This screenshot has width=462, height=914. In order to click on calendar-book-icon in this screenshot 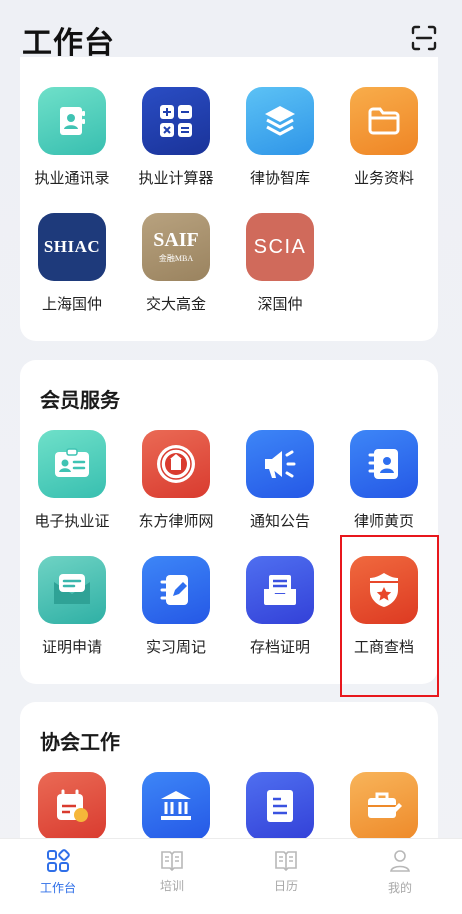, I will do `click(286, 861)`.